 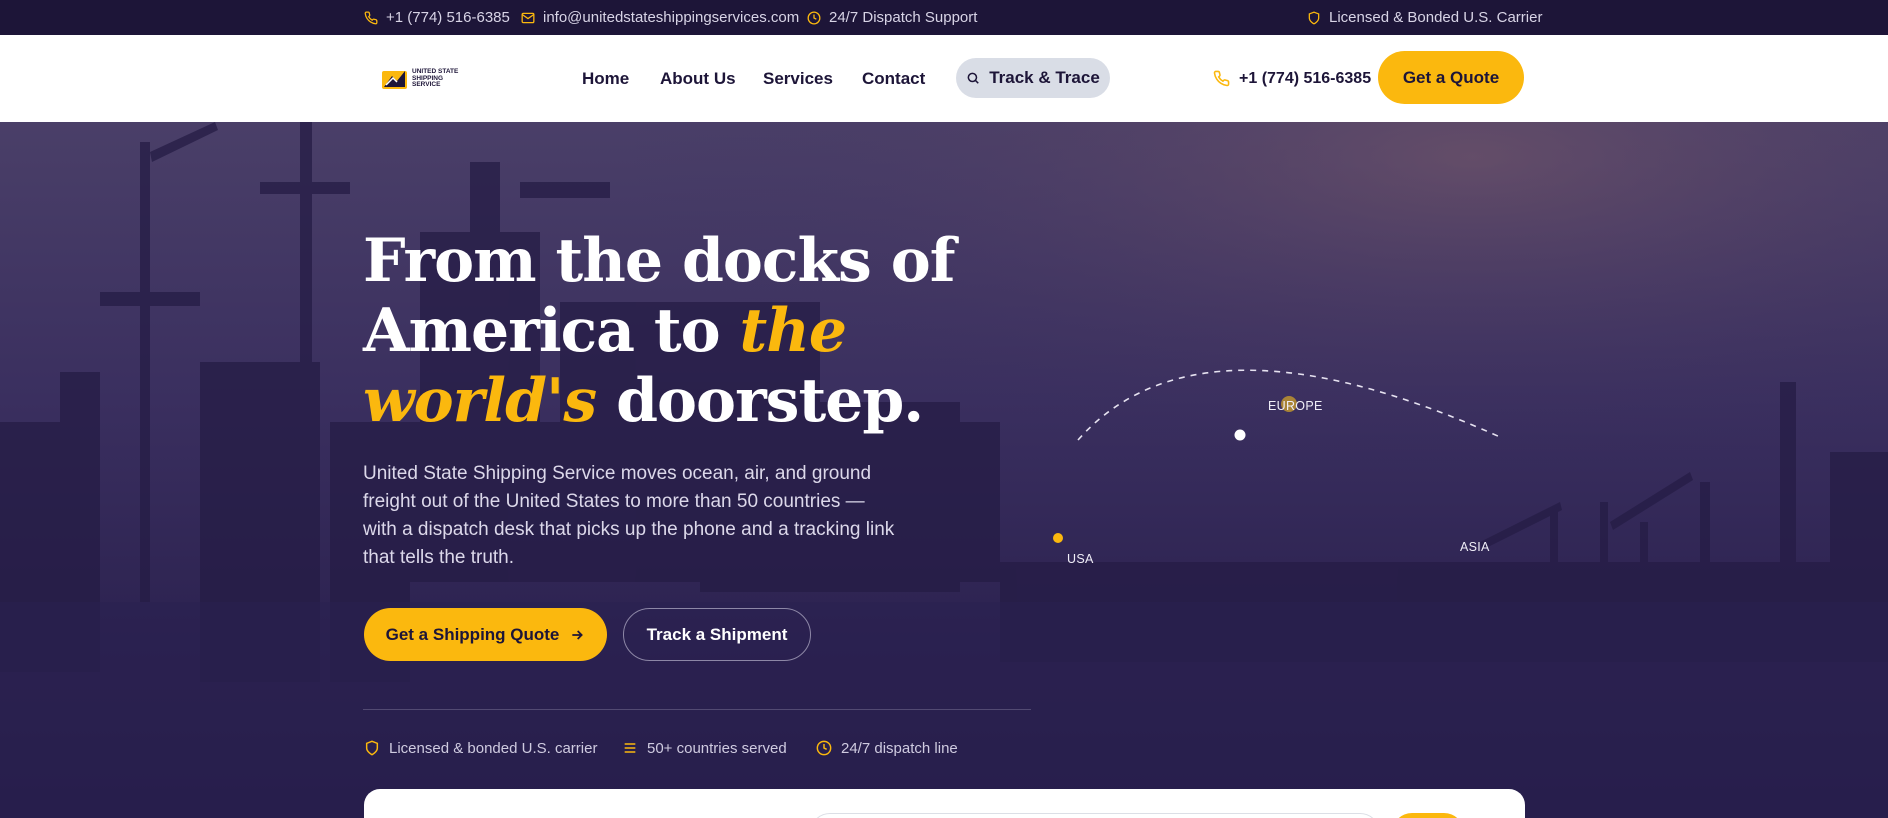 I want to click on track-shipment-button: Track a Shipment, so click(x=717, y=634).